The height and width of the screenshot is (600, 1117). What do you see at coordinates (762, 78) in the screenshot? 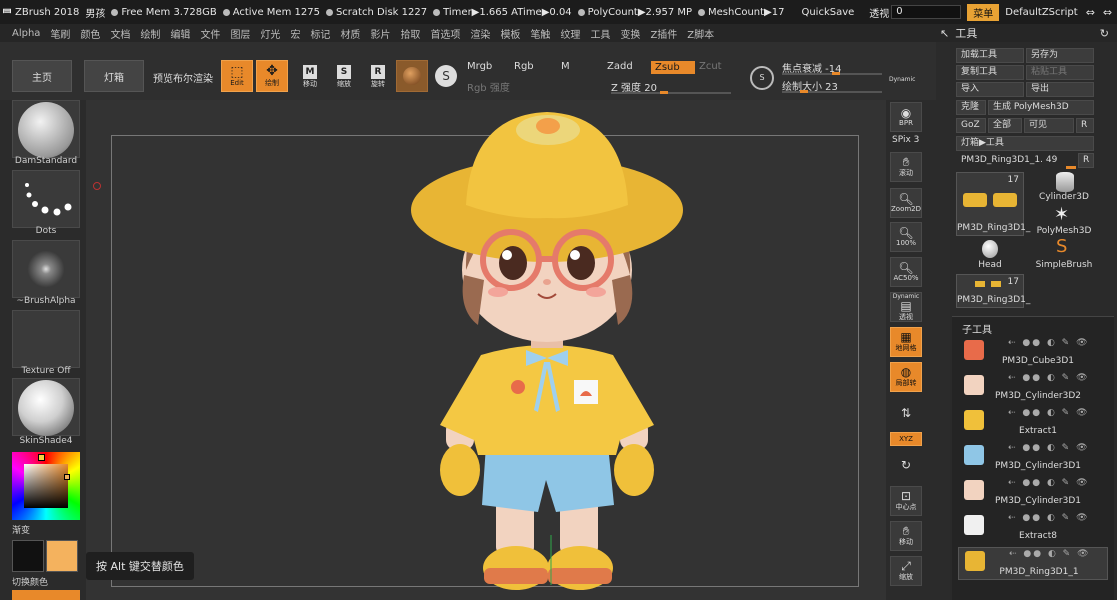
I see `lazy-mouse-icon: S` at bounding box center [762, 78].